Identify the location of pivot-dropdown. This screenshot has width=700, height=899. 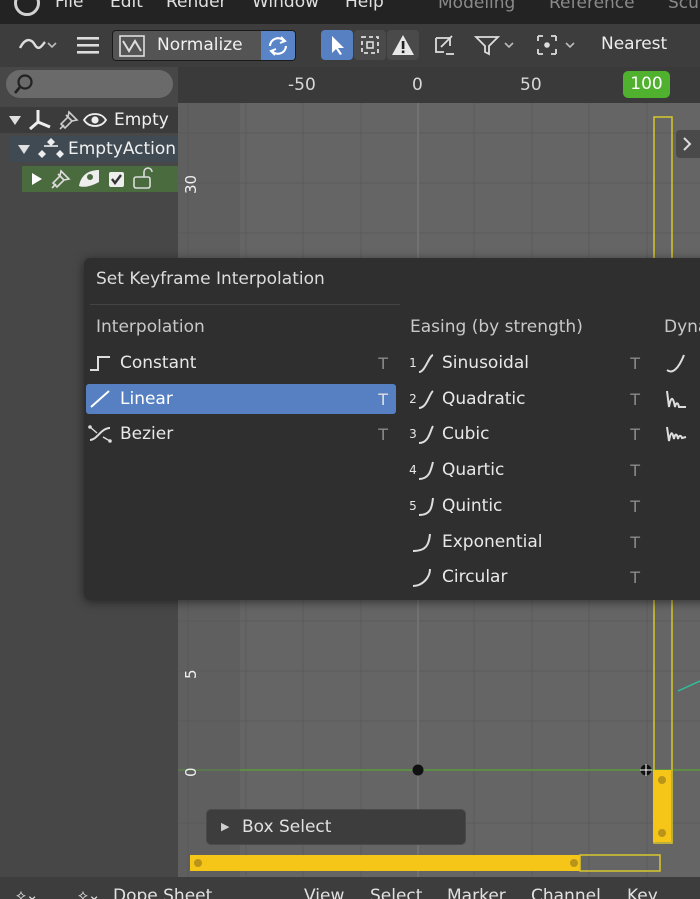
(557, 45).